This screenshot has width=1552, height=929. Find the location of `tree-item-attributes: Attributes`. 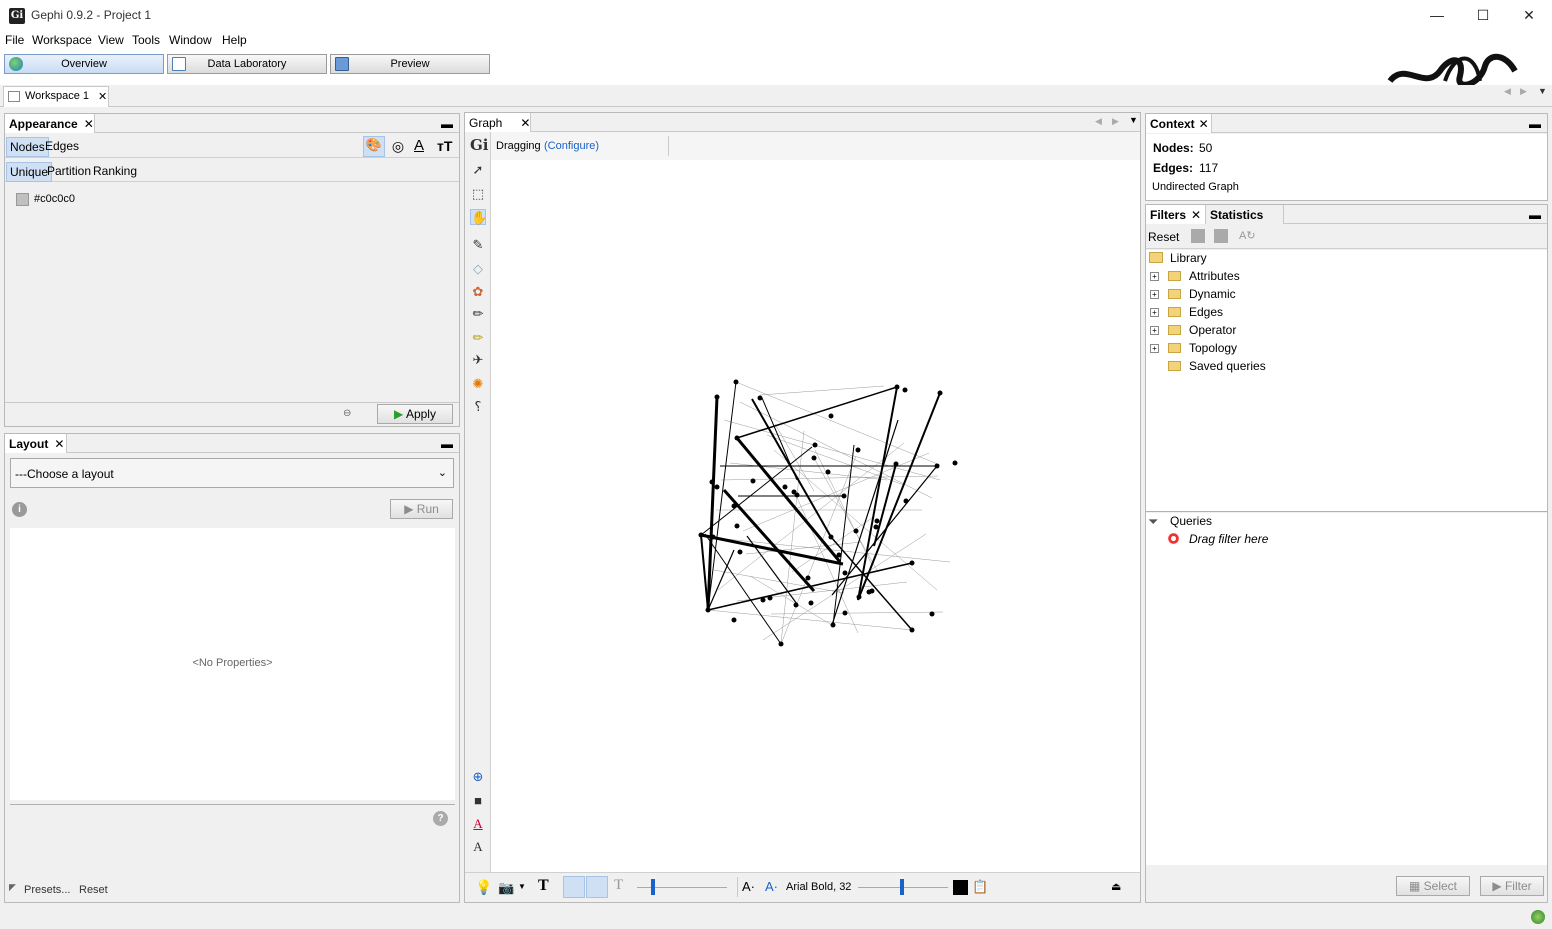

tree-item-attributes: Attributes is located at coordinates (1214, 276).